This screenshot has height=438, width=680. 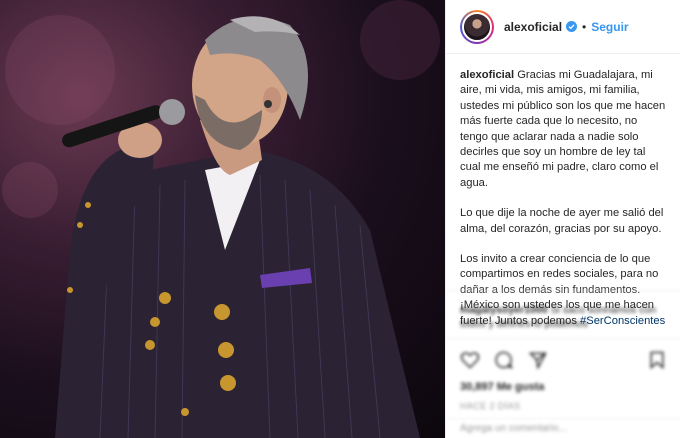 What do you see at coordinates (563, 27) in the screenshot?
I see `post-header: alexoficial • Seguir` at bounding box center [563, 27].